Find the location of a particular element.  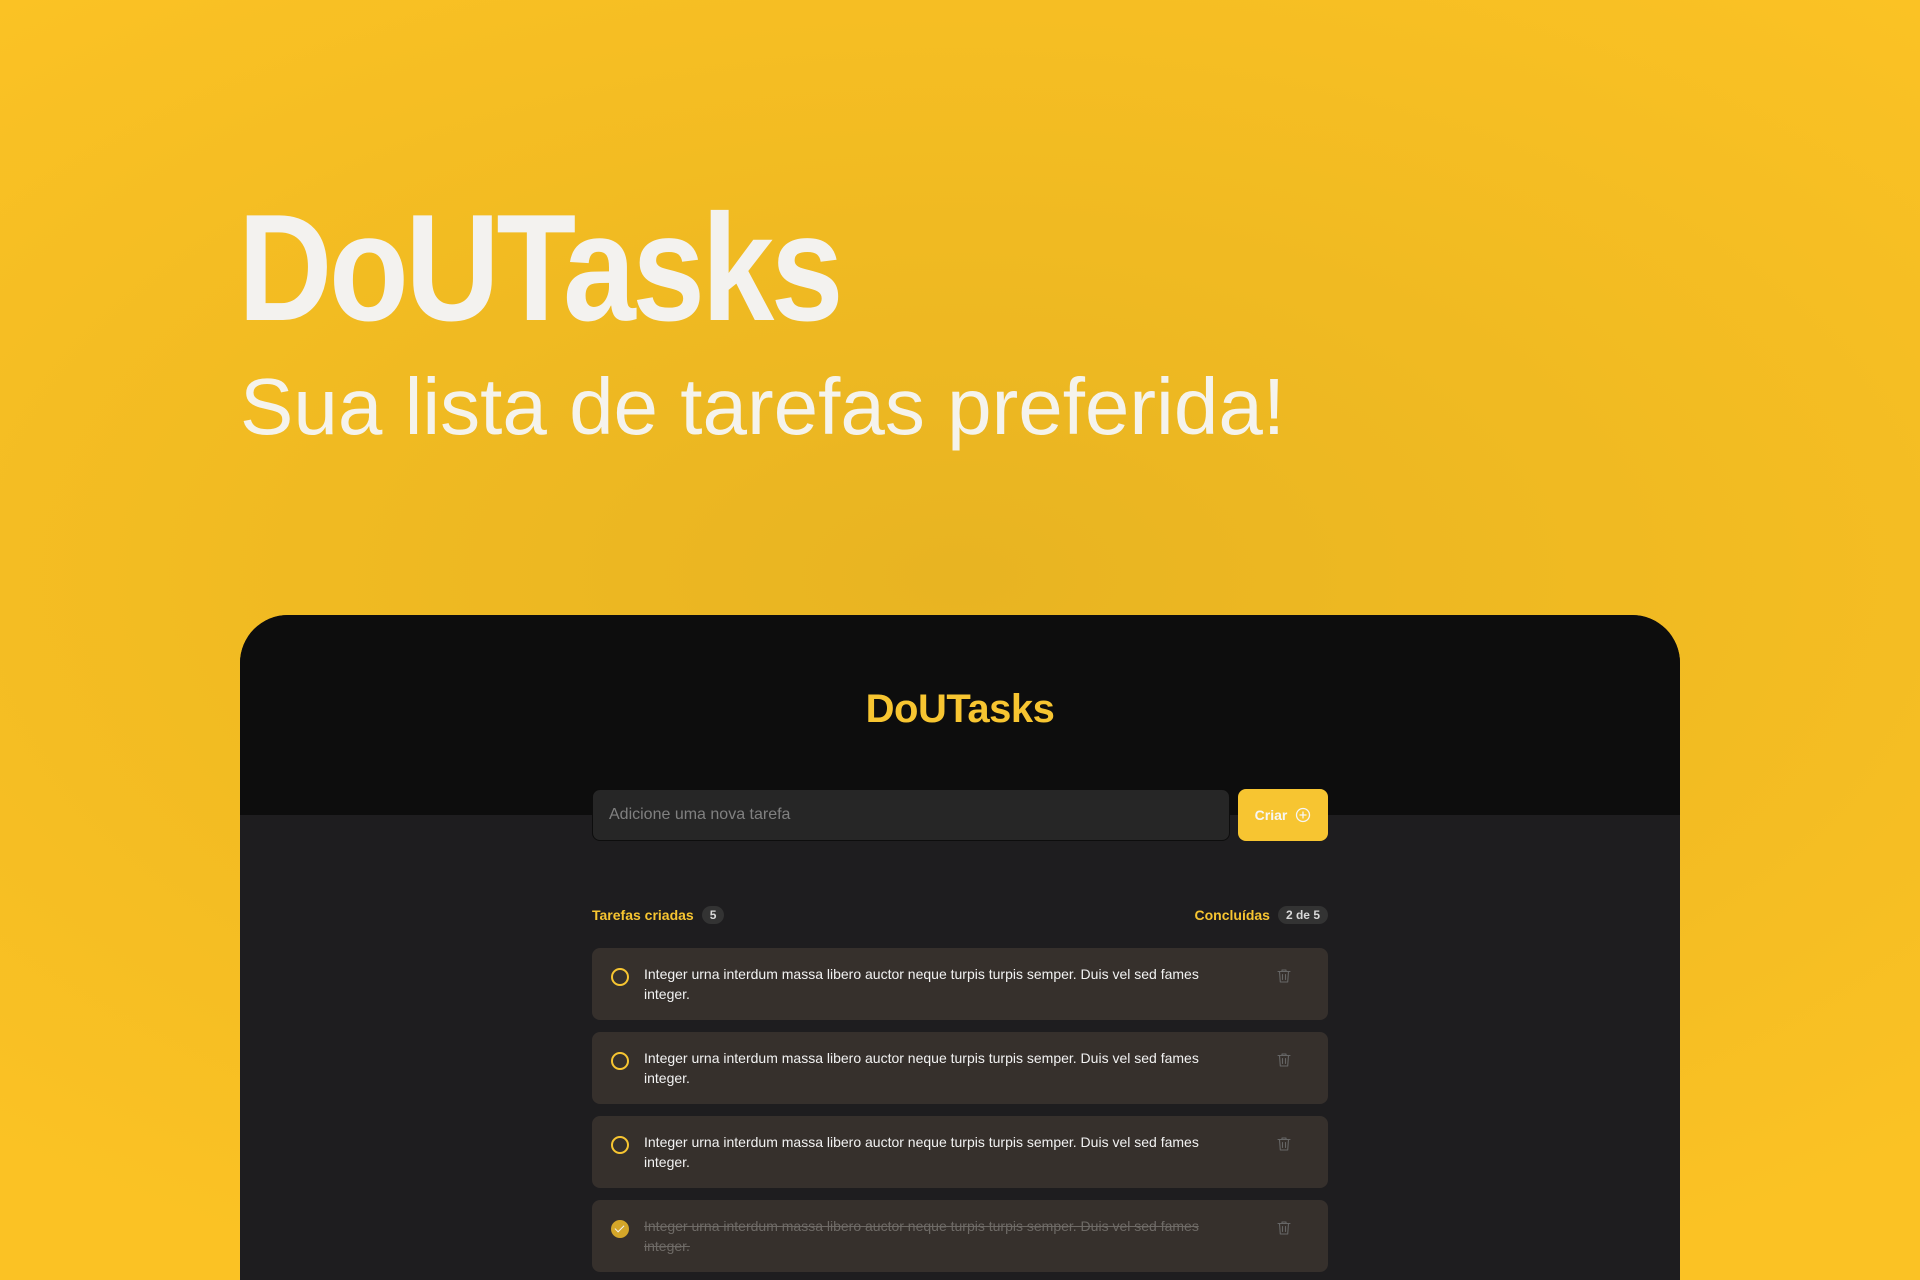

tasks-done-counter: Concluídas 2 de 5 is located at coordinates (1261, 915).